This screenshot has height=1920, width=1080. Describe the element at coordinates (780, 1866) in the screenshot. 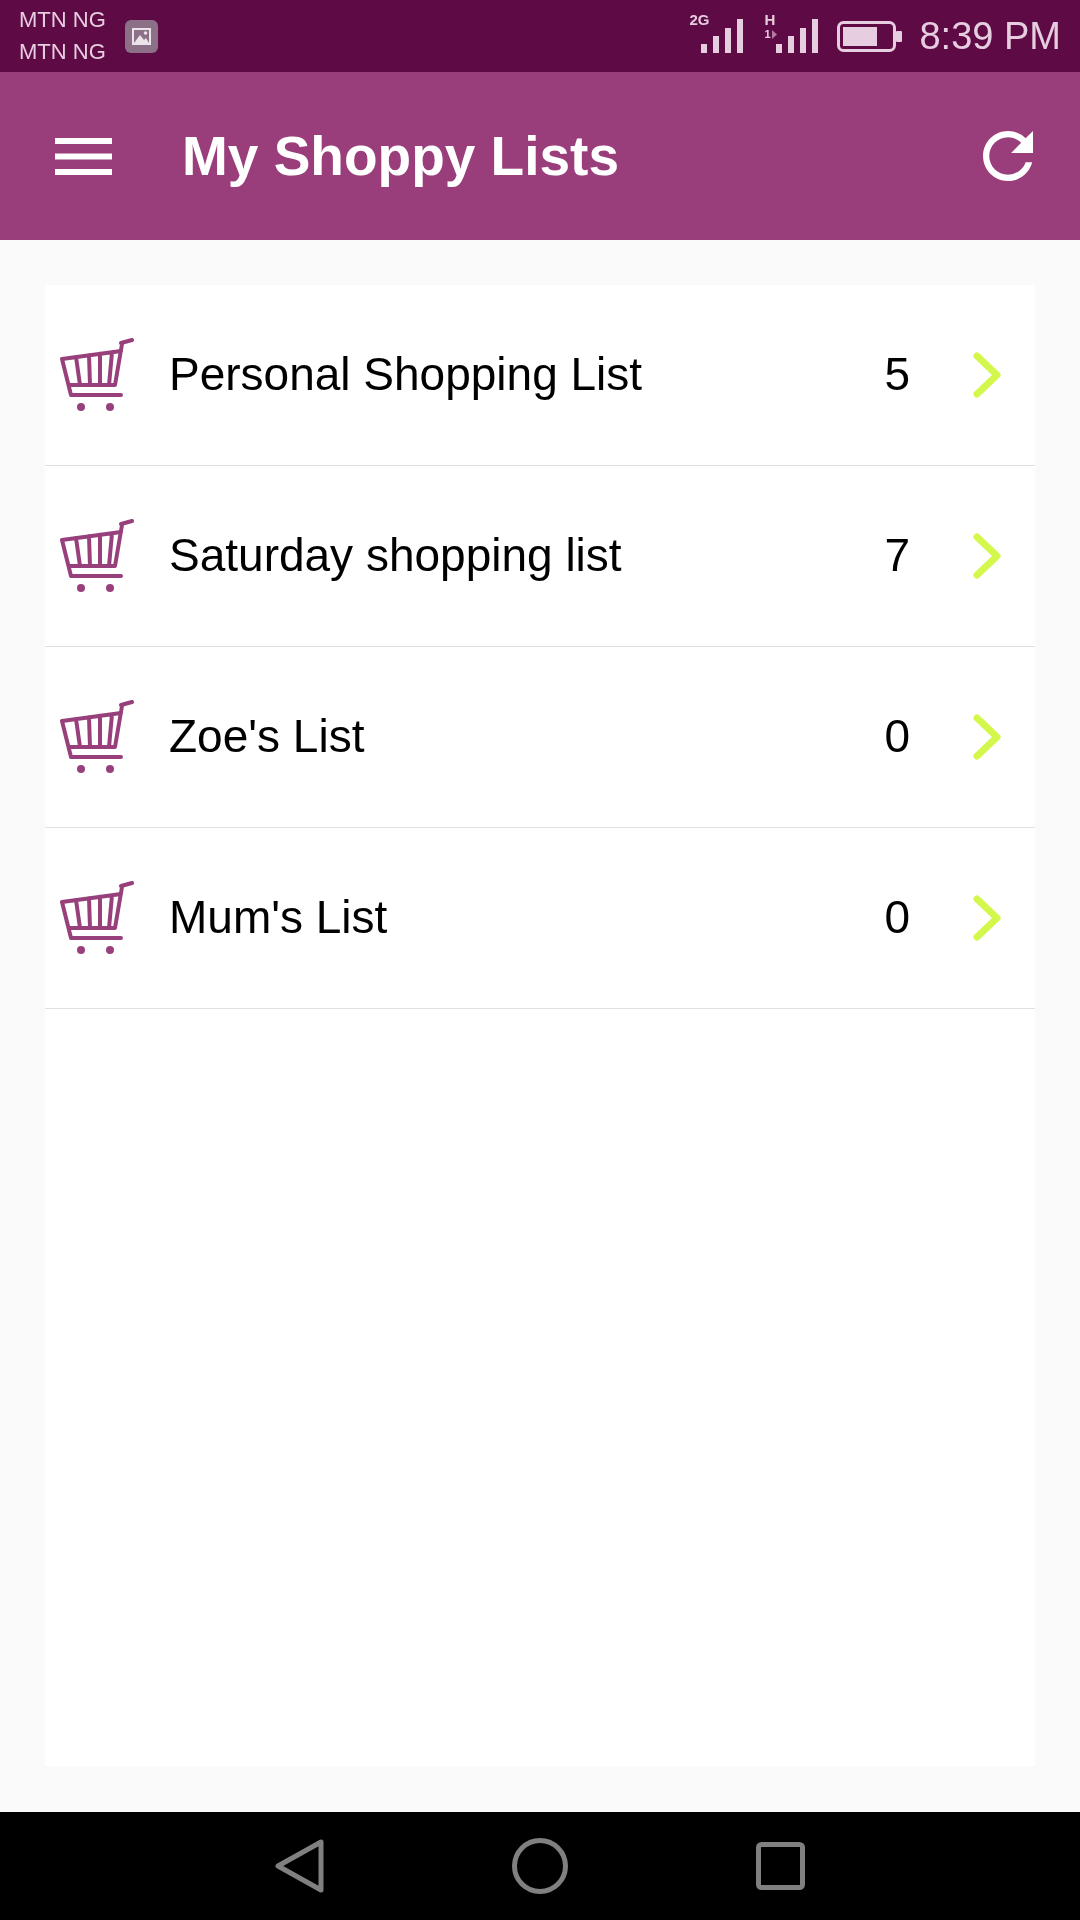

I see `recents-icon` at that location.